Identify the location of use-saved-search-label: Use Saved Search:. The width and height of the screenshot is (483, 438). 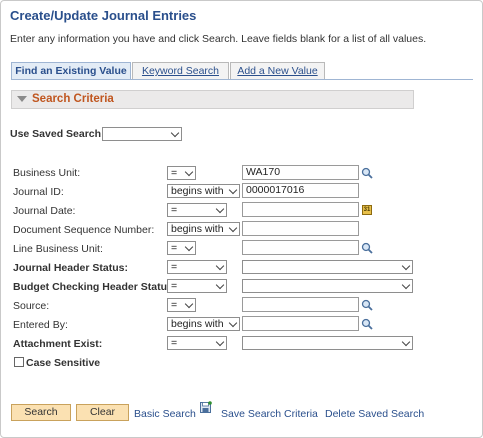
(57, 134).